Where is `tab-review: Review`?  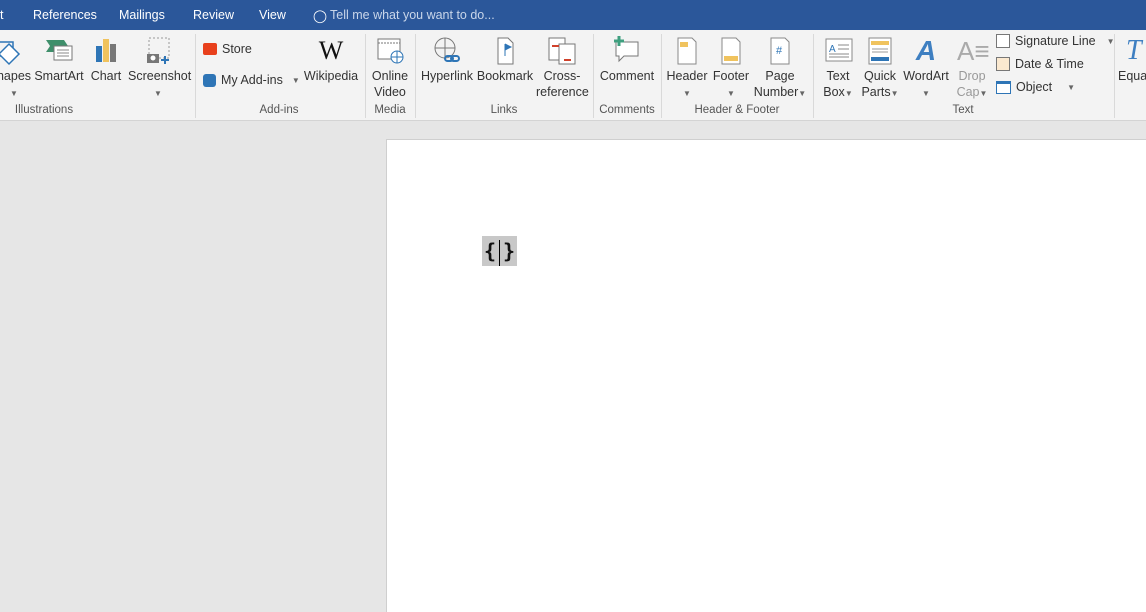
tab-review: Review is located at coordinates (213, 15).